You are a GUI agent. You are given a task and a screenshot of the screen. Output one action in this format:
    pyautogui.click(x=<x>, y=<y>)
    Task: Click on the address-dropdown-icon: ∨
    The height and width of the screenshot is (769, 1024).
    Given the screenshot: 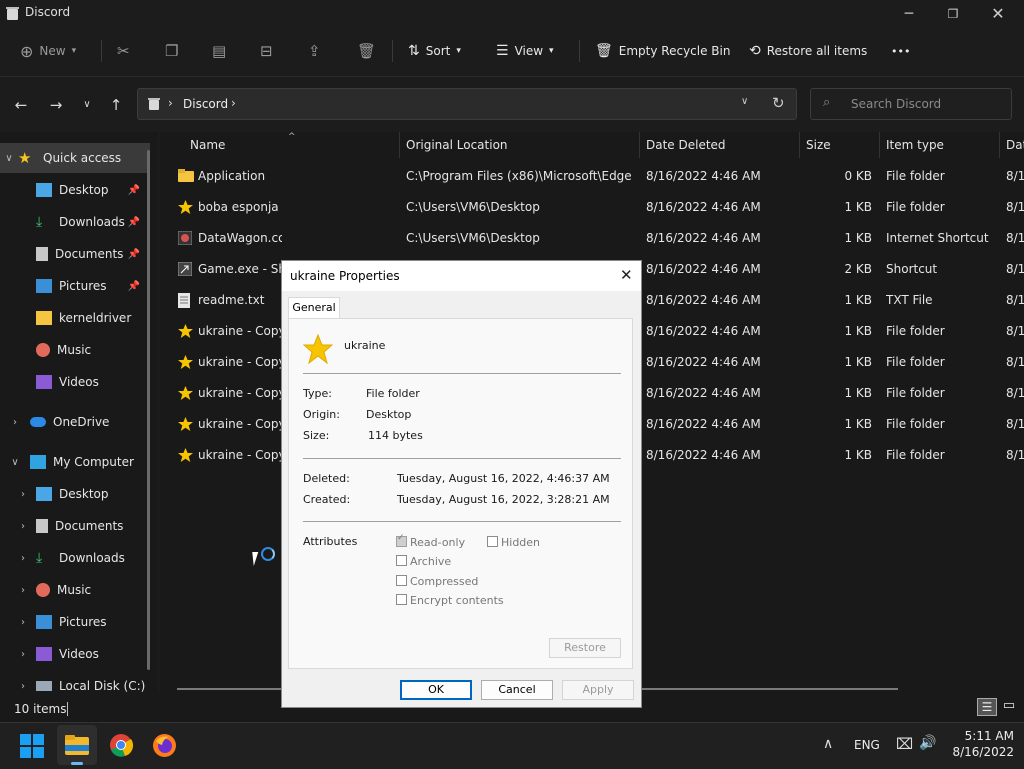 What is the action you would take?
    pyautogui.click(x=744, y=101)
    